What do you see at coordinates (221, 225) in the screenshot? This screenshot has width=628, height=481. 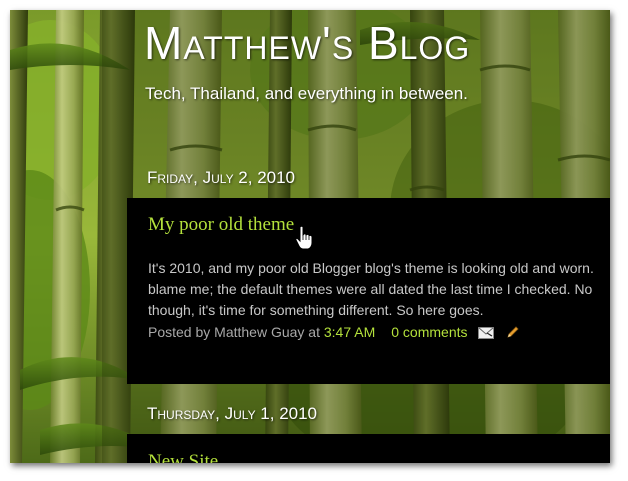 I see `post-title-link: My poor old theme` at bounding box center [221, 225].